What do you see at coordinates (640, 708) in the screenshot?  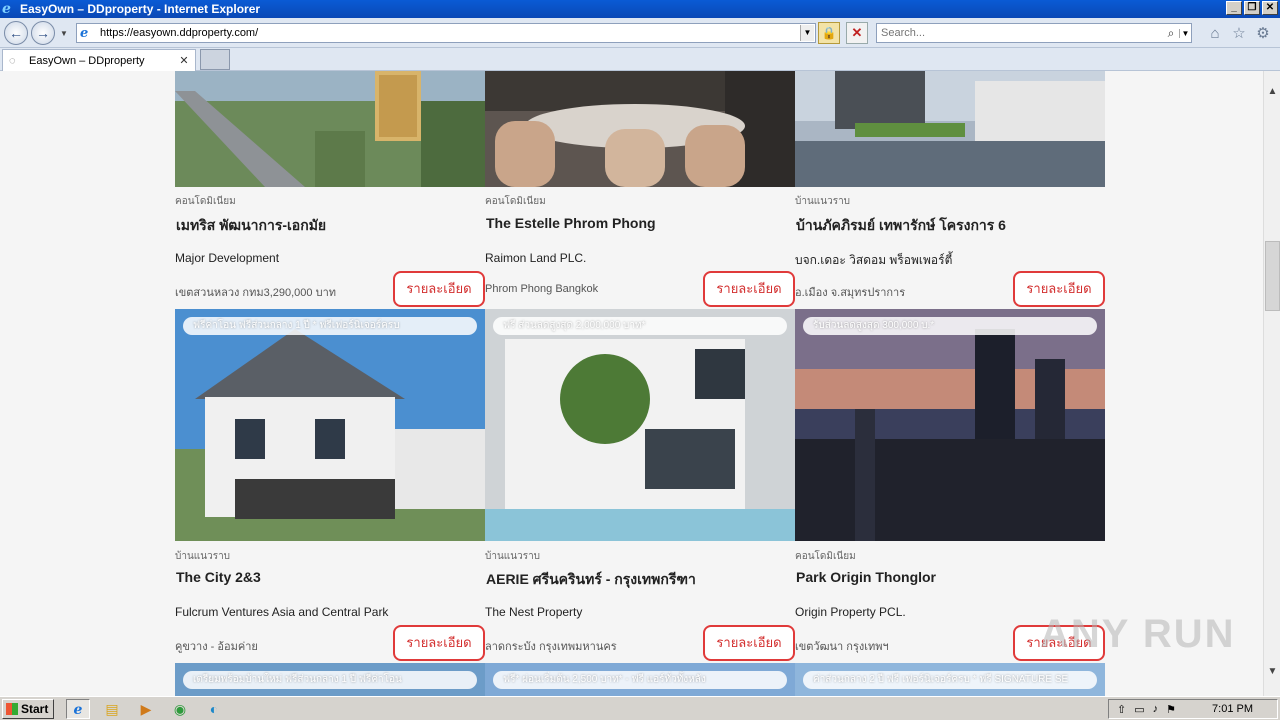 I see `taskbar: Start e ▤ ▶ ◉ ◐ ⇧ ▭ ♪ ⚑ 7:01 PM` at bounding box center [640, 708].